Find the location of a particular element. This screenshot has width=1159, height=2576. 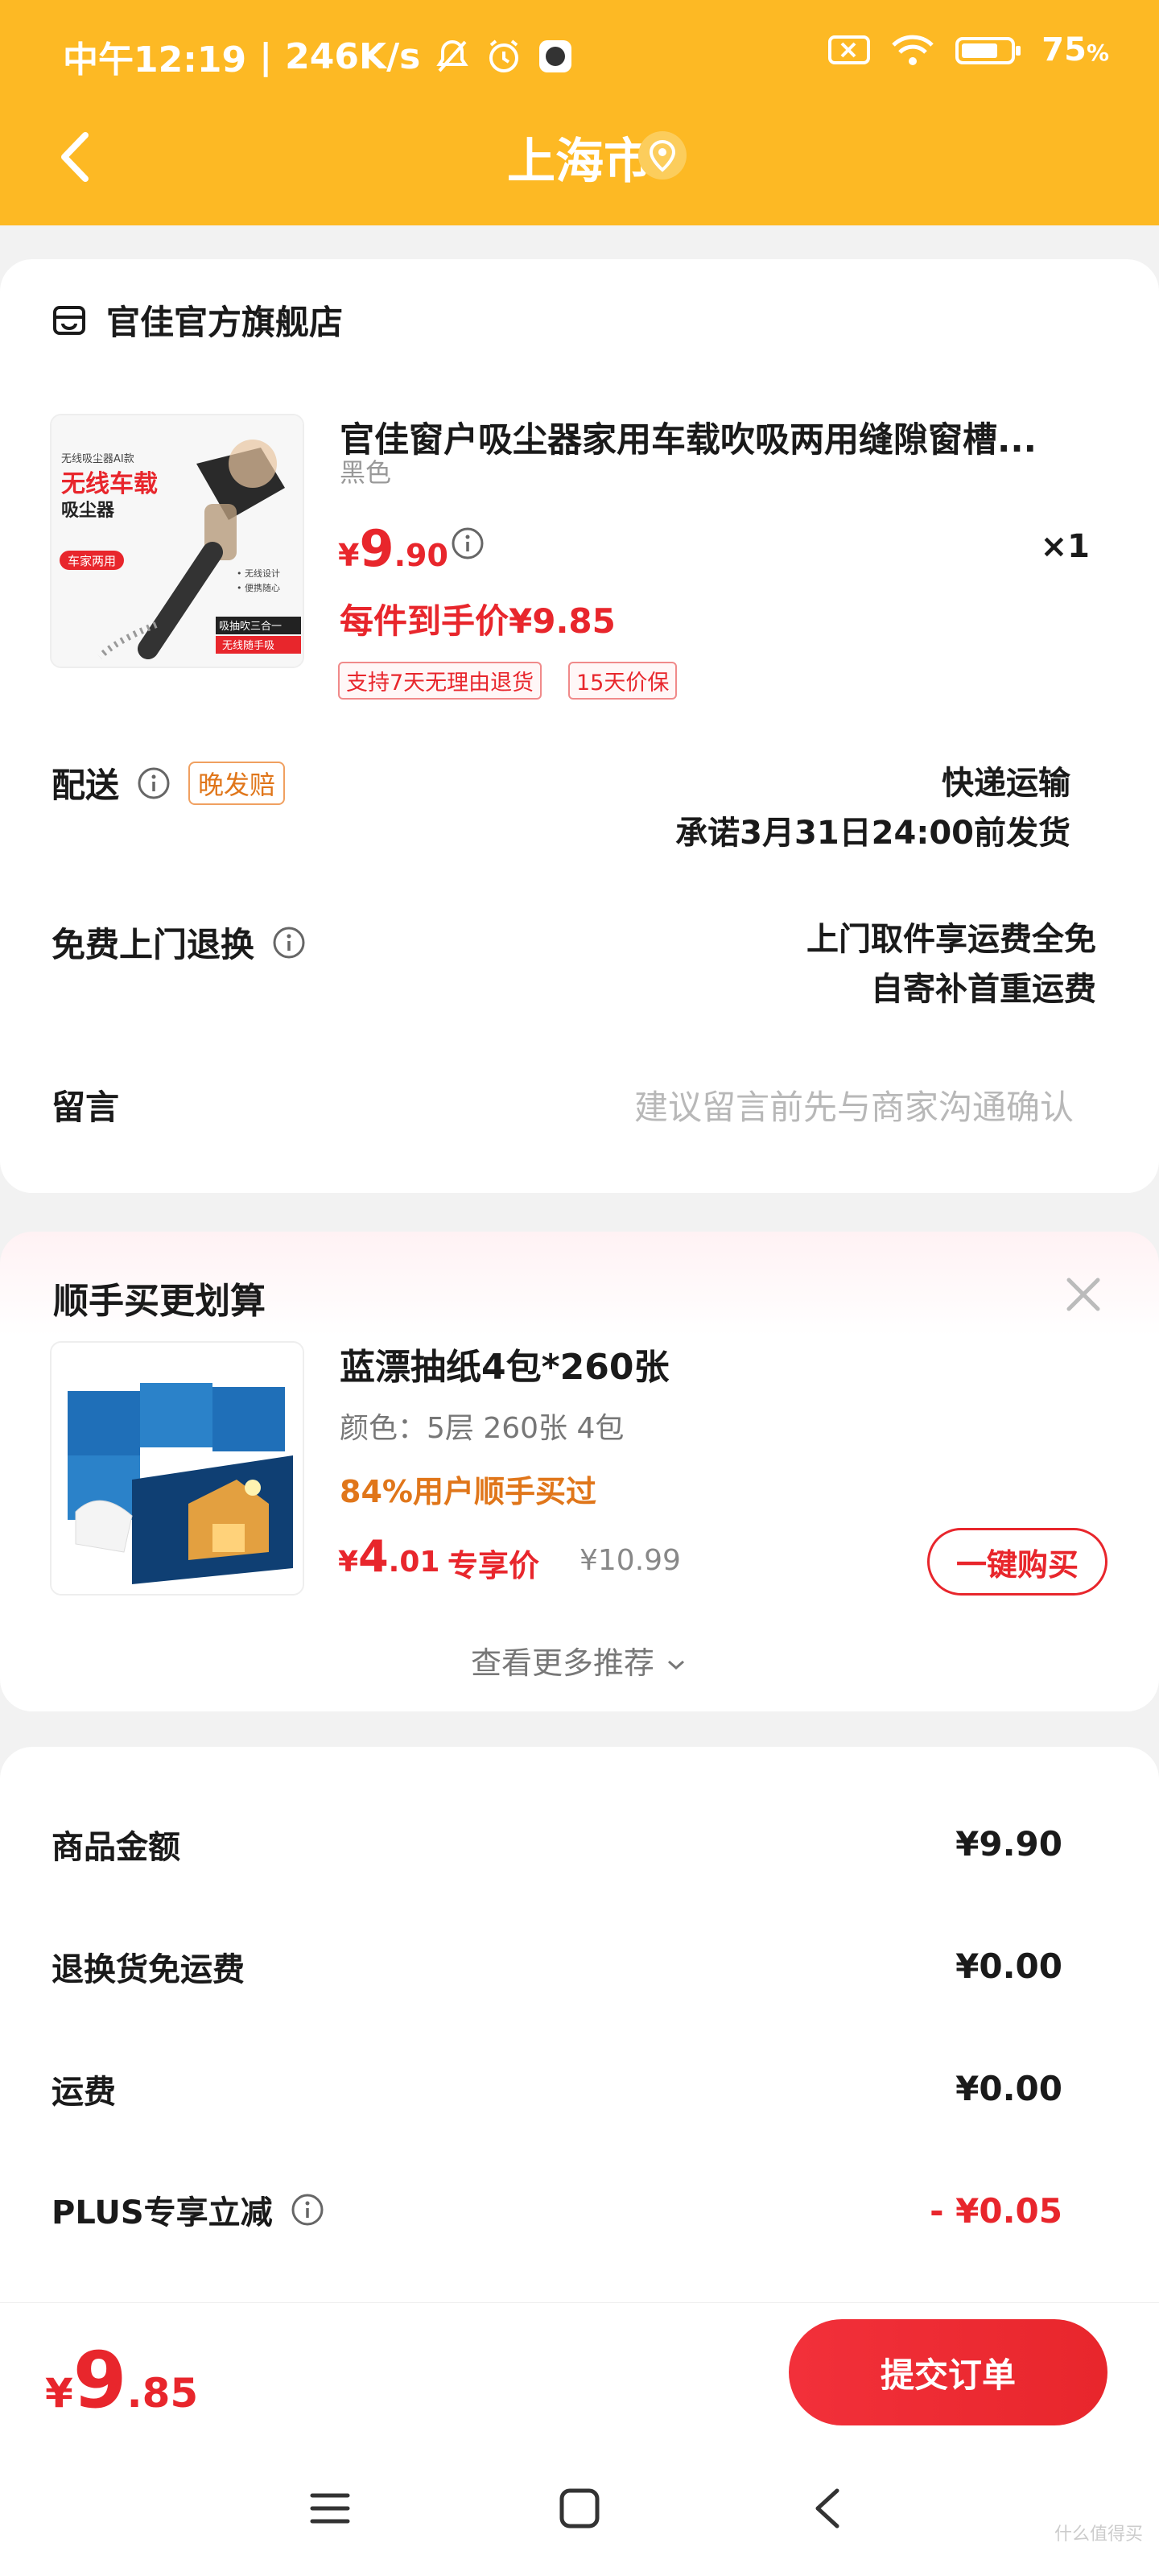

product-spec: 黑色 is located at coordinates (365, 470).